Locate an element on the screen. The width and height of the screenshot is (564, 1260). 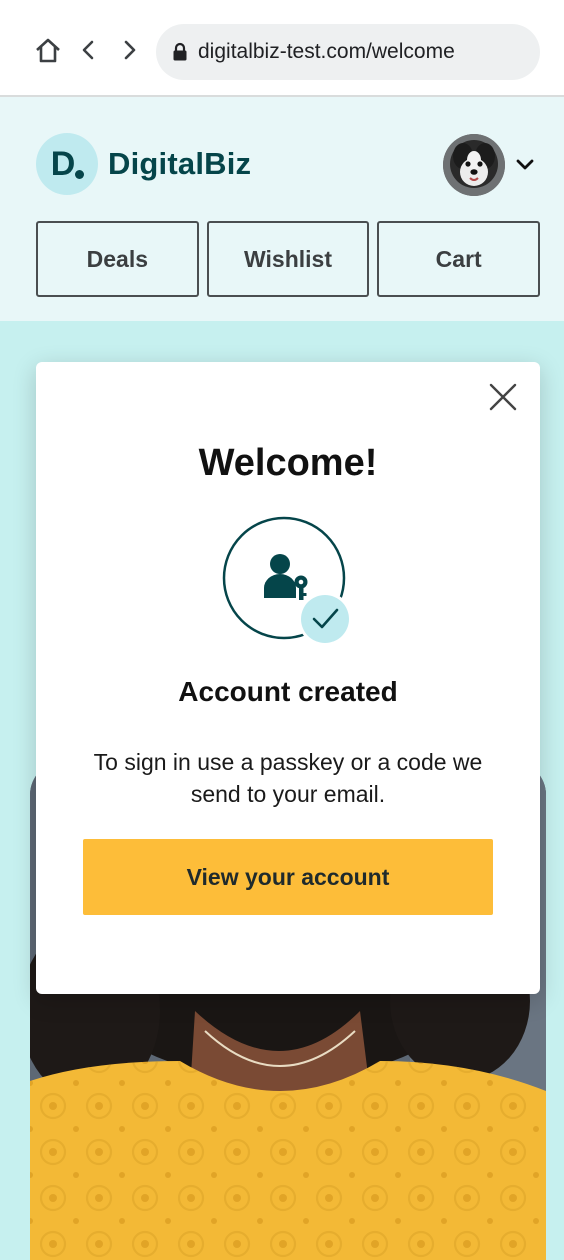
nav-deals-button: Deals is located at coordinates (117, 259).